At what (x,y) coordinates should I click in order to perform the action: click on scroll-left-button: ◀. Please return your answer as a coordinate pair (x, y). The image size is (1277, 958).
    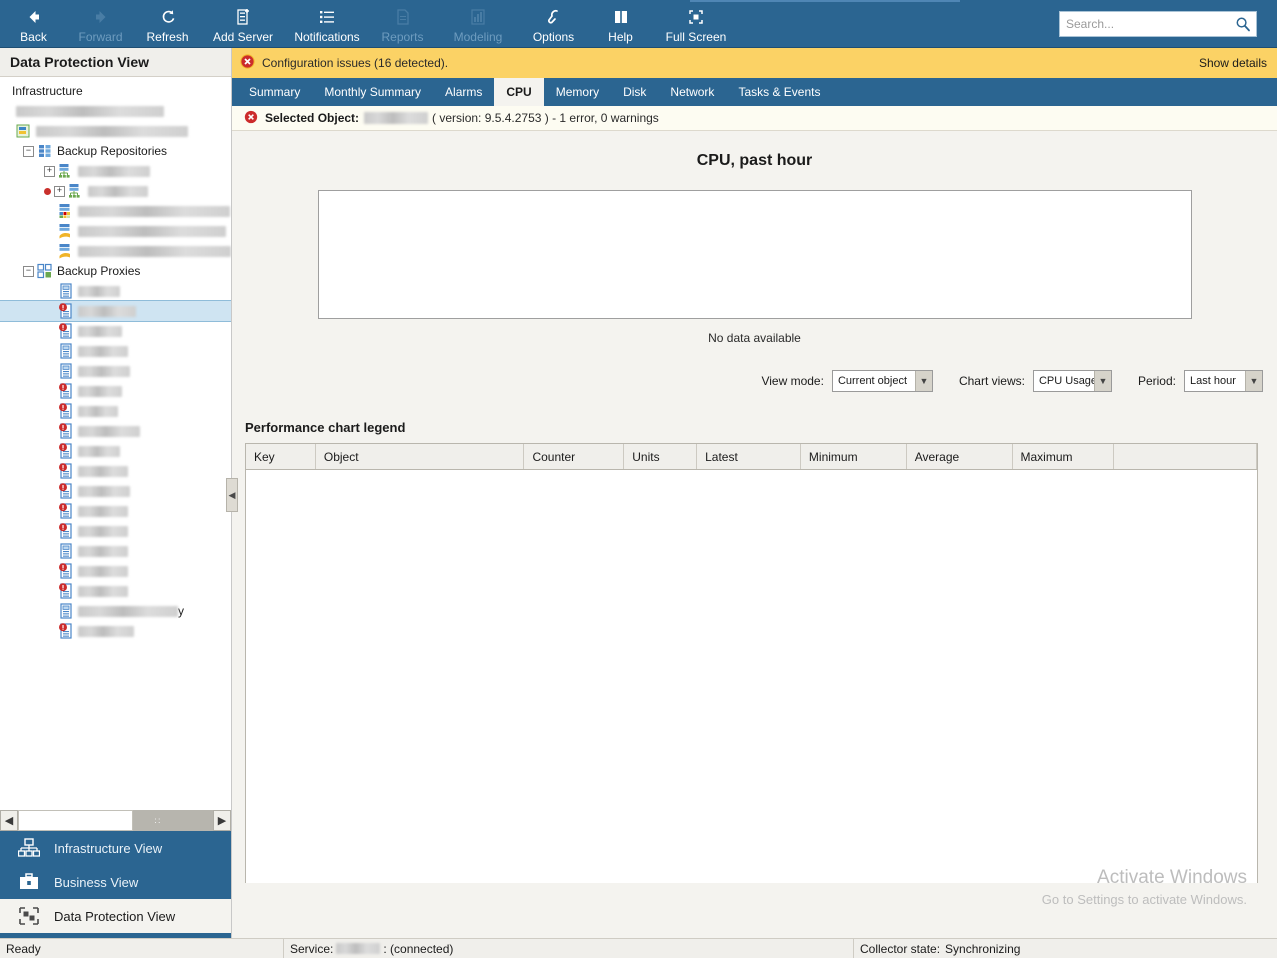
    Looking at the image, I should click on (9, 820).